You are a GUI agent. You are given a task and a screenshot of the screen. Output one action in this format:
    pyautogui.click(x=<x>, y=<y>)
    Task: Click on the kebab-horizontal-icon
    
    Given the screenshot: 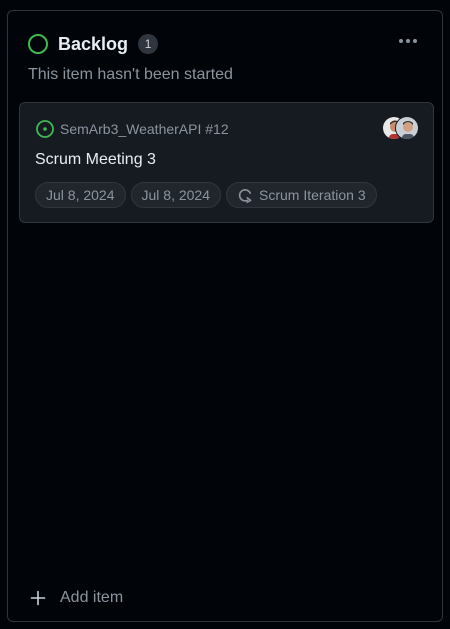 What is the action you would take?
    pyautogui.click(x=408, y=41)
    